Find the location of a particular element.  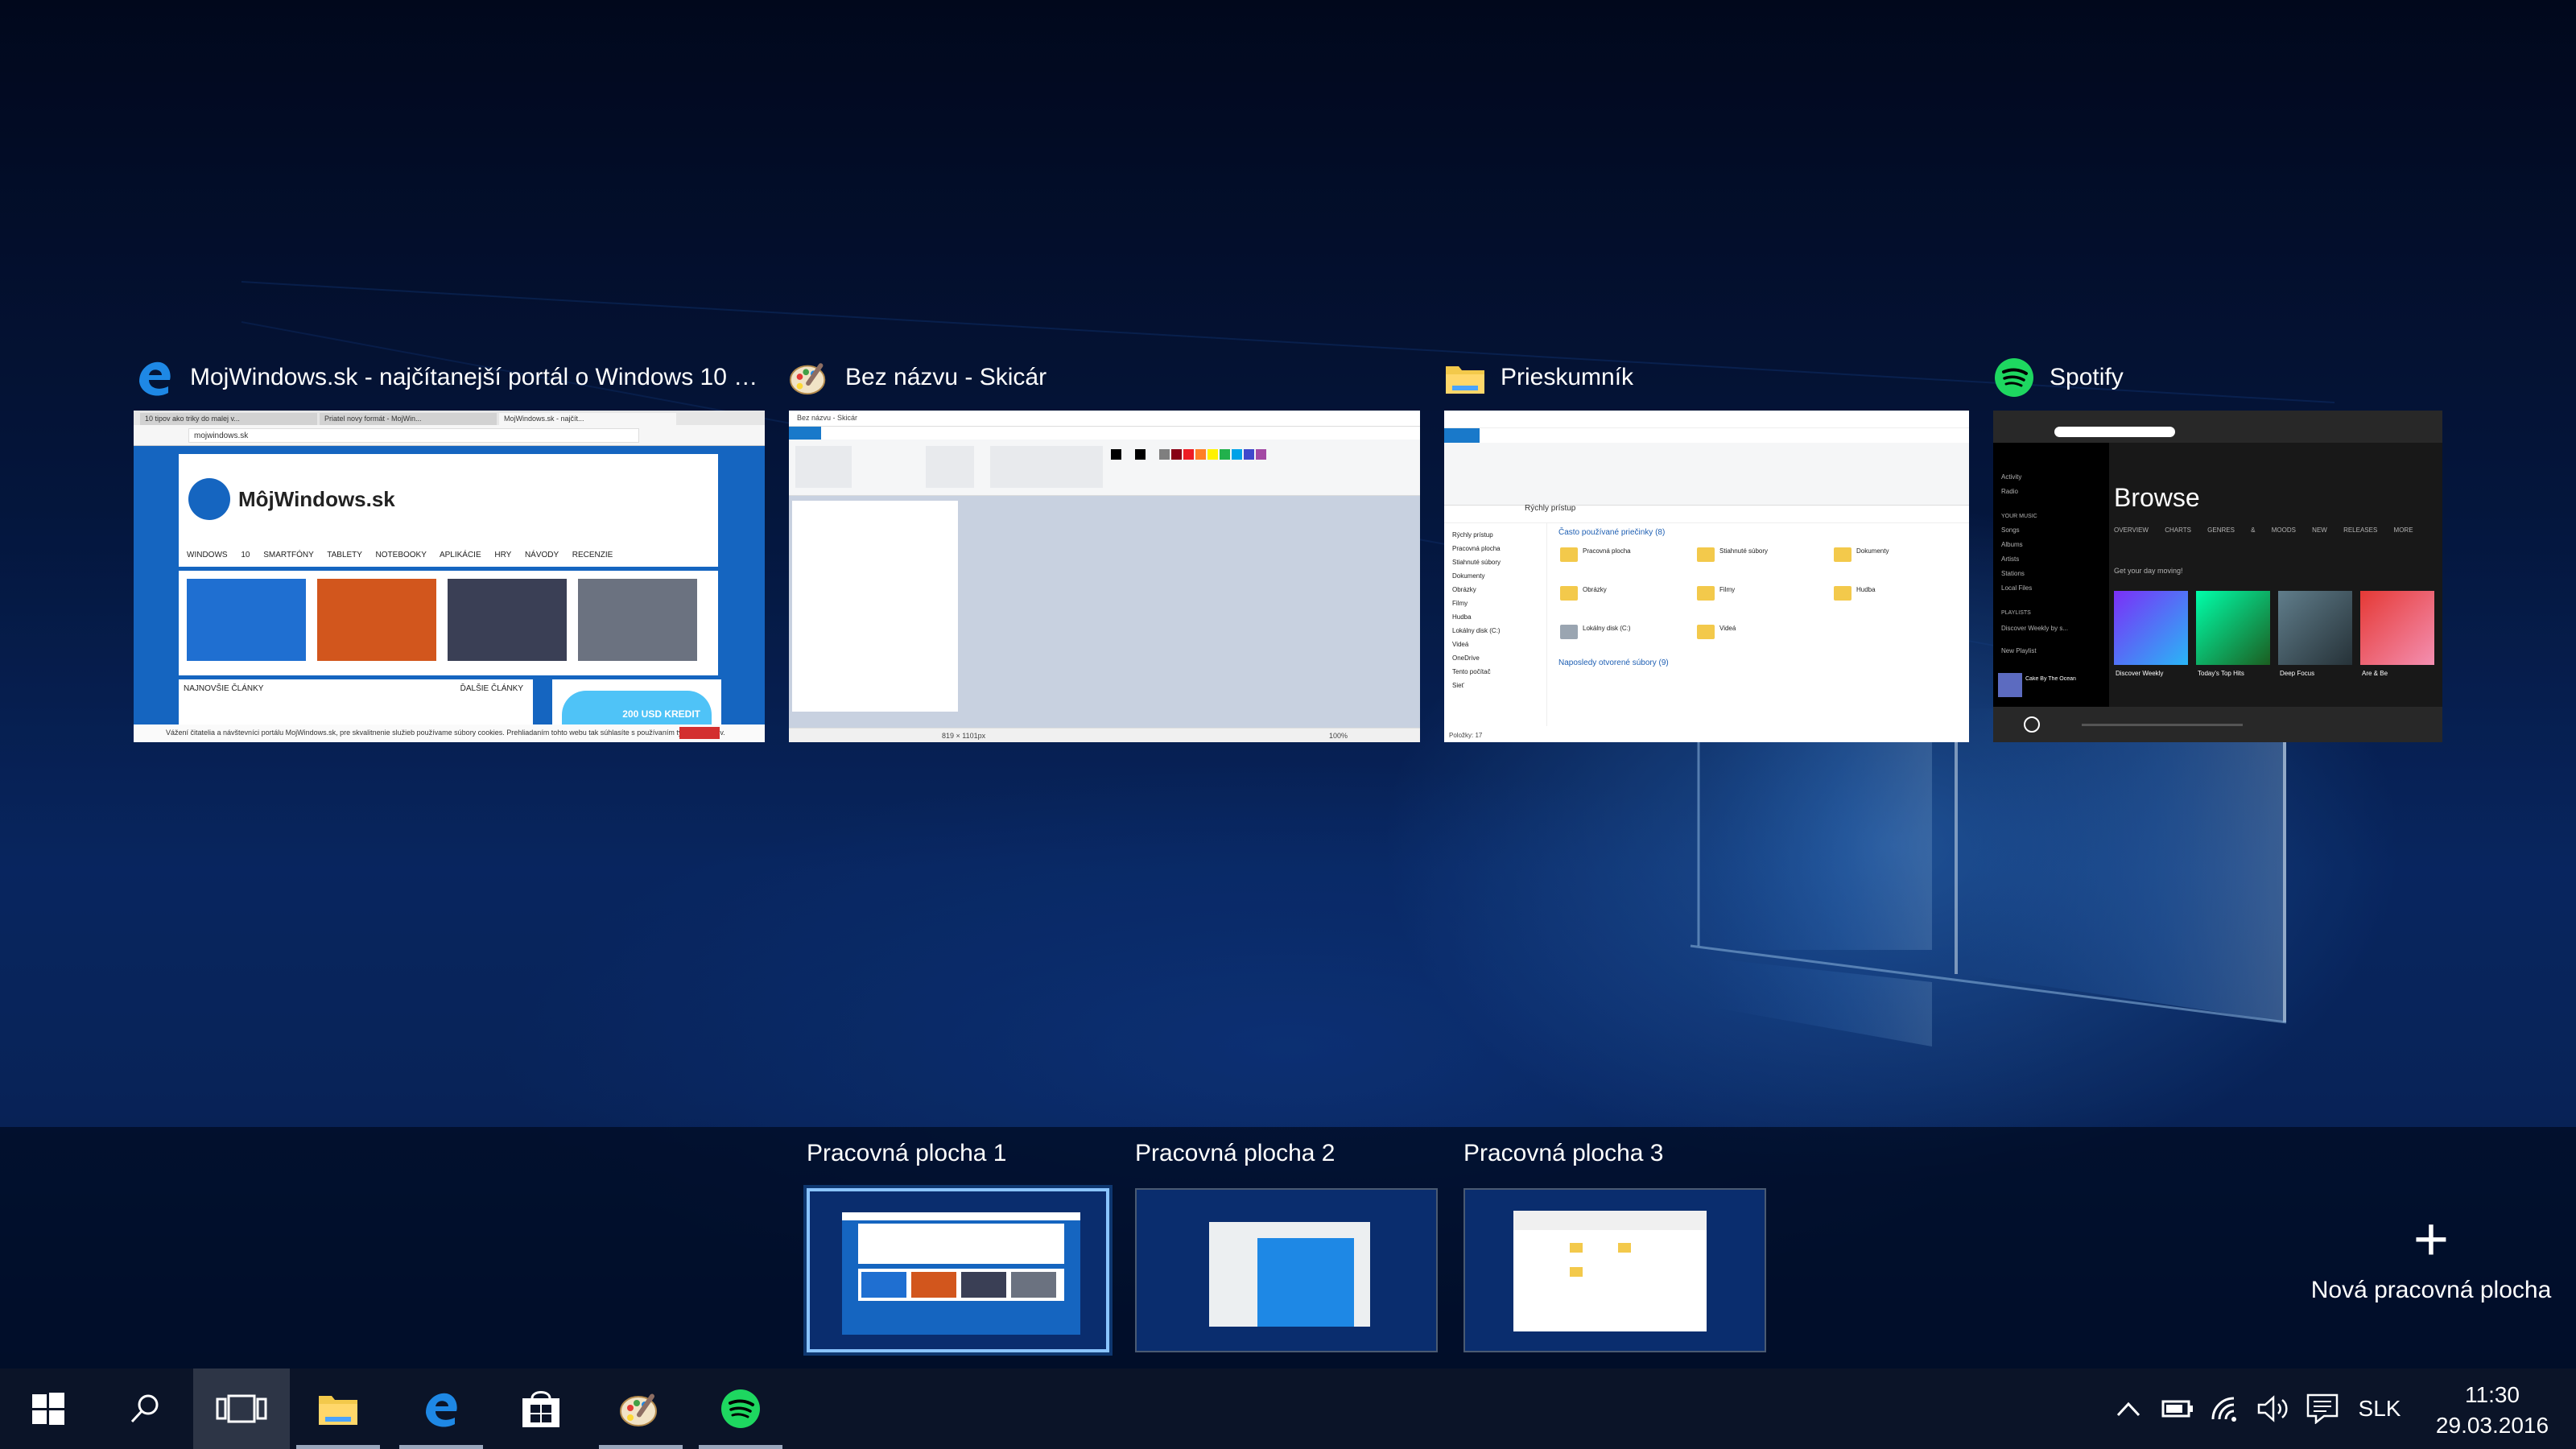

more-articles: ĎALŠIE ČLÁNKY is located at coordinates (491, 688).